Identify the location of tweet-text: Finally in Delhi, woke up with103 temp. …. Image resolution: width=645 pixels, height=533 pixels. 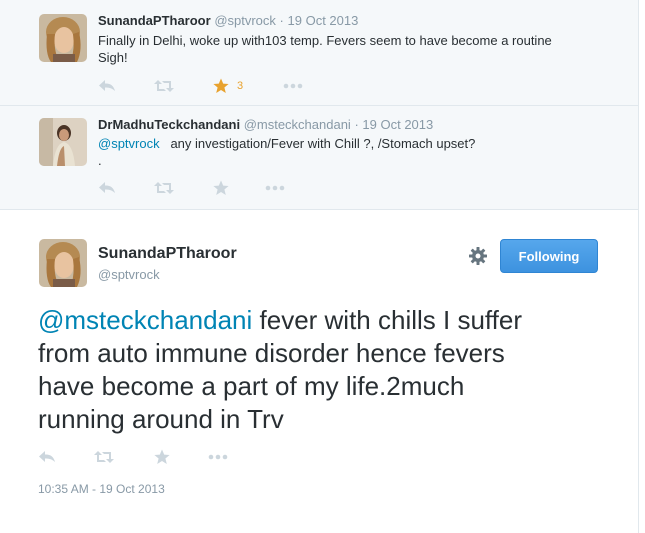
(363, 49).